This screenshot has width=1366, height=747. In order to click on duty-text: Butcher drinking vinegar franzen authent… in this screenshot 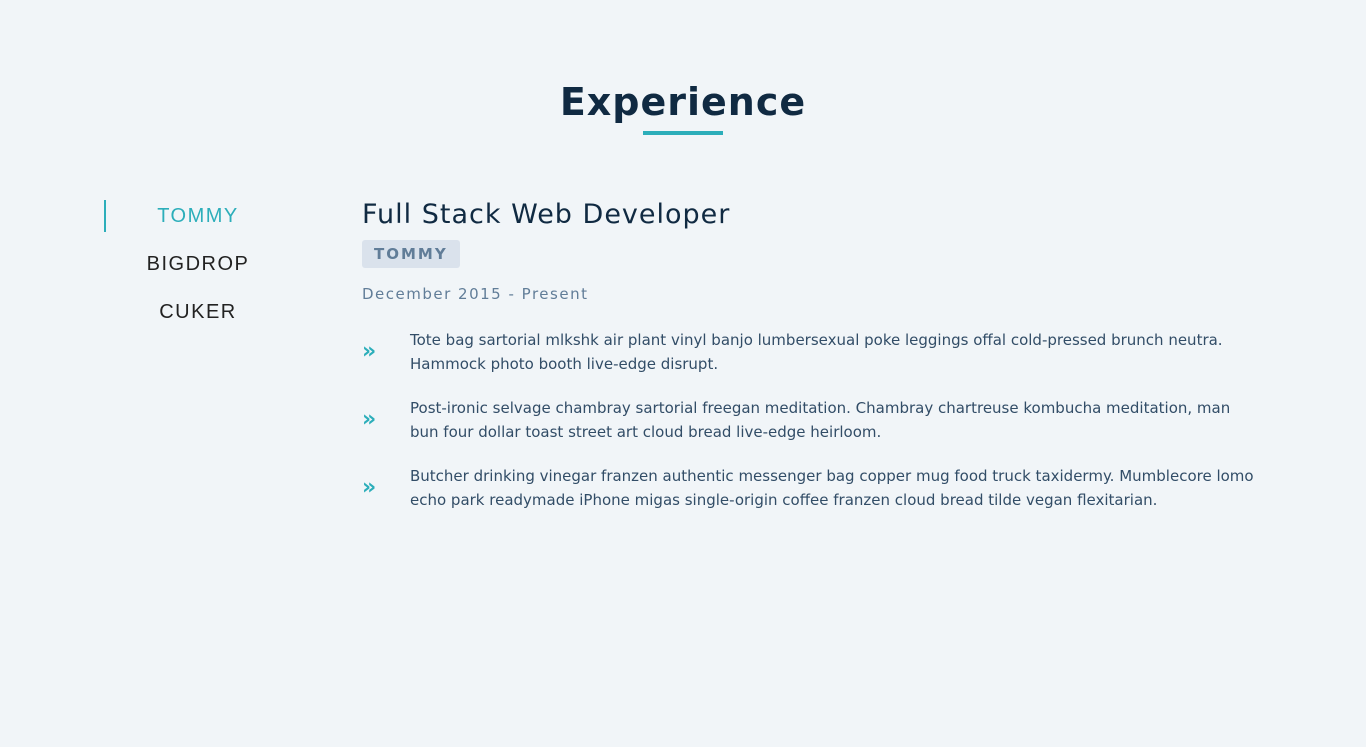, I will do `click(832, 488)`.